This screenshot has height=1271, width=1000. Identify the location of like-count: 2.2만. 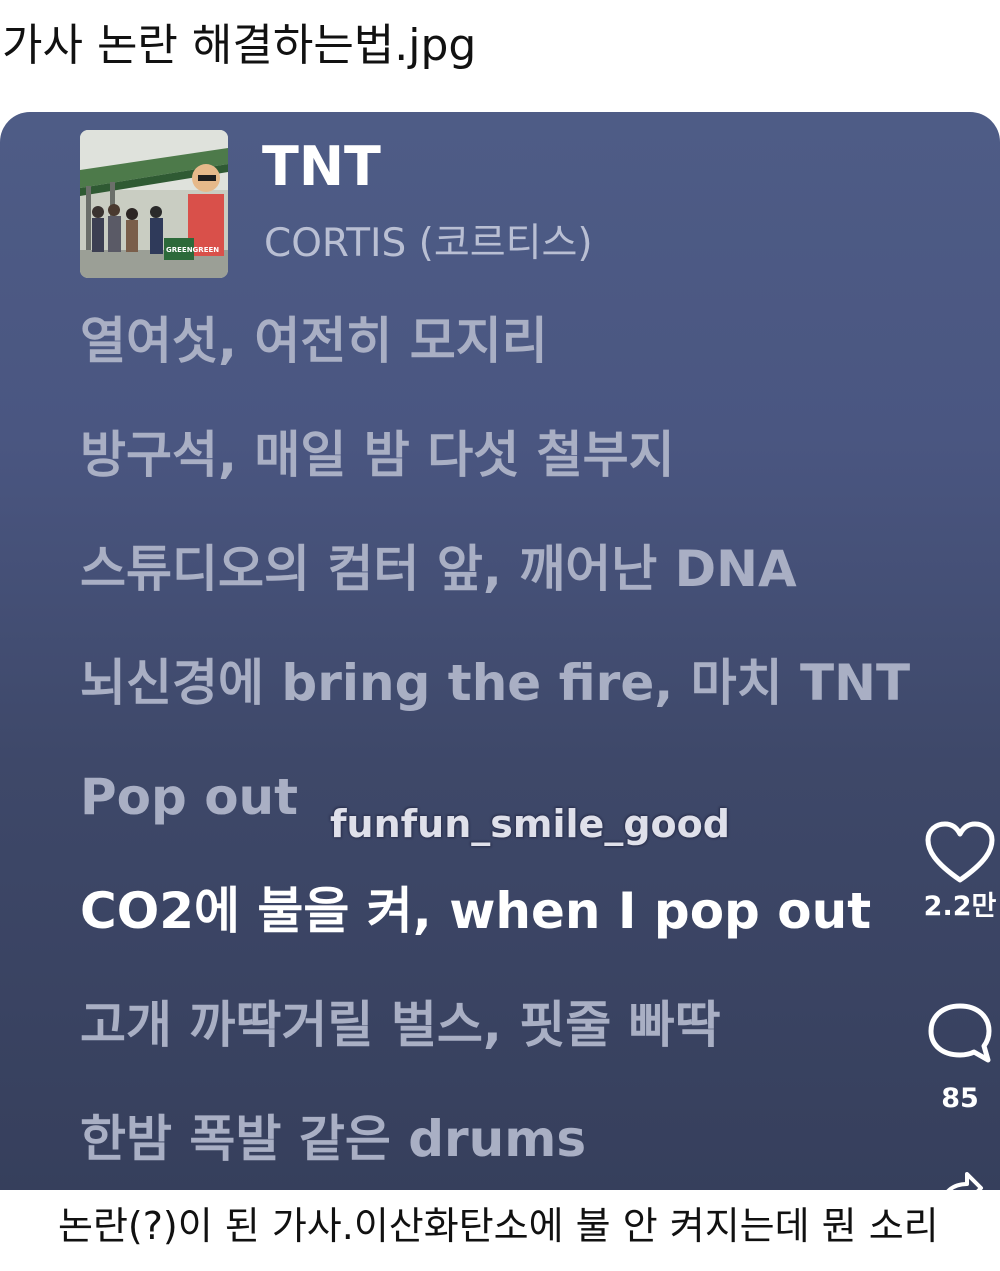
(960, 906).